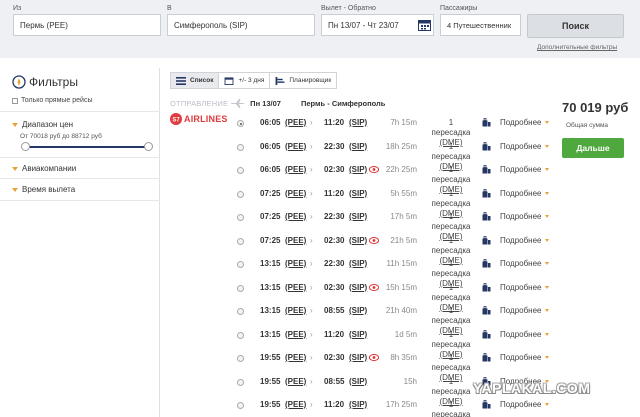  Describe the element at coordinates (480, 25) in the screenshot. I see `pax-input: 4 Путешественник` at that location.